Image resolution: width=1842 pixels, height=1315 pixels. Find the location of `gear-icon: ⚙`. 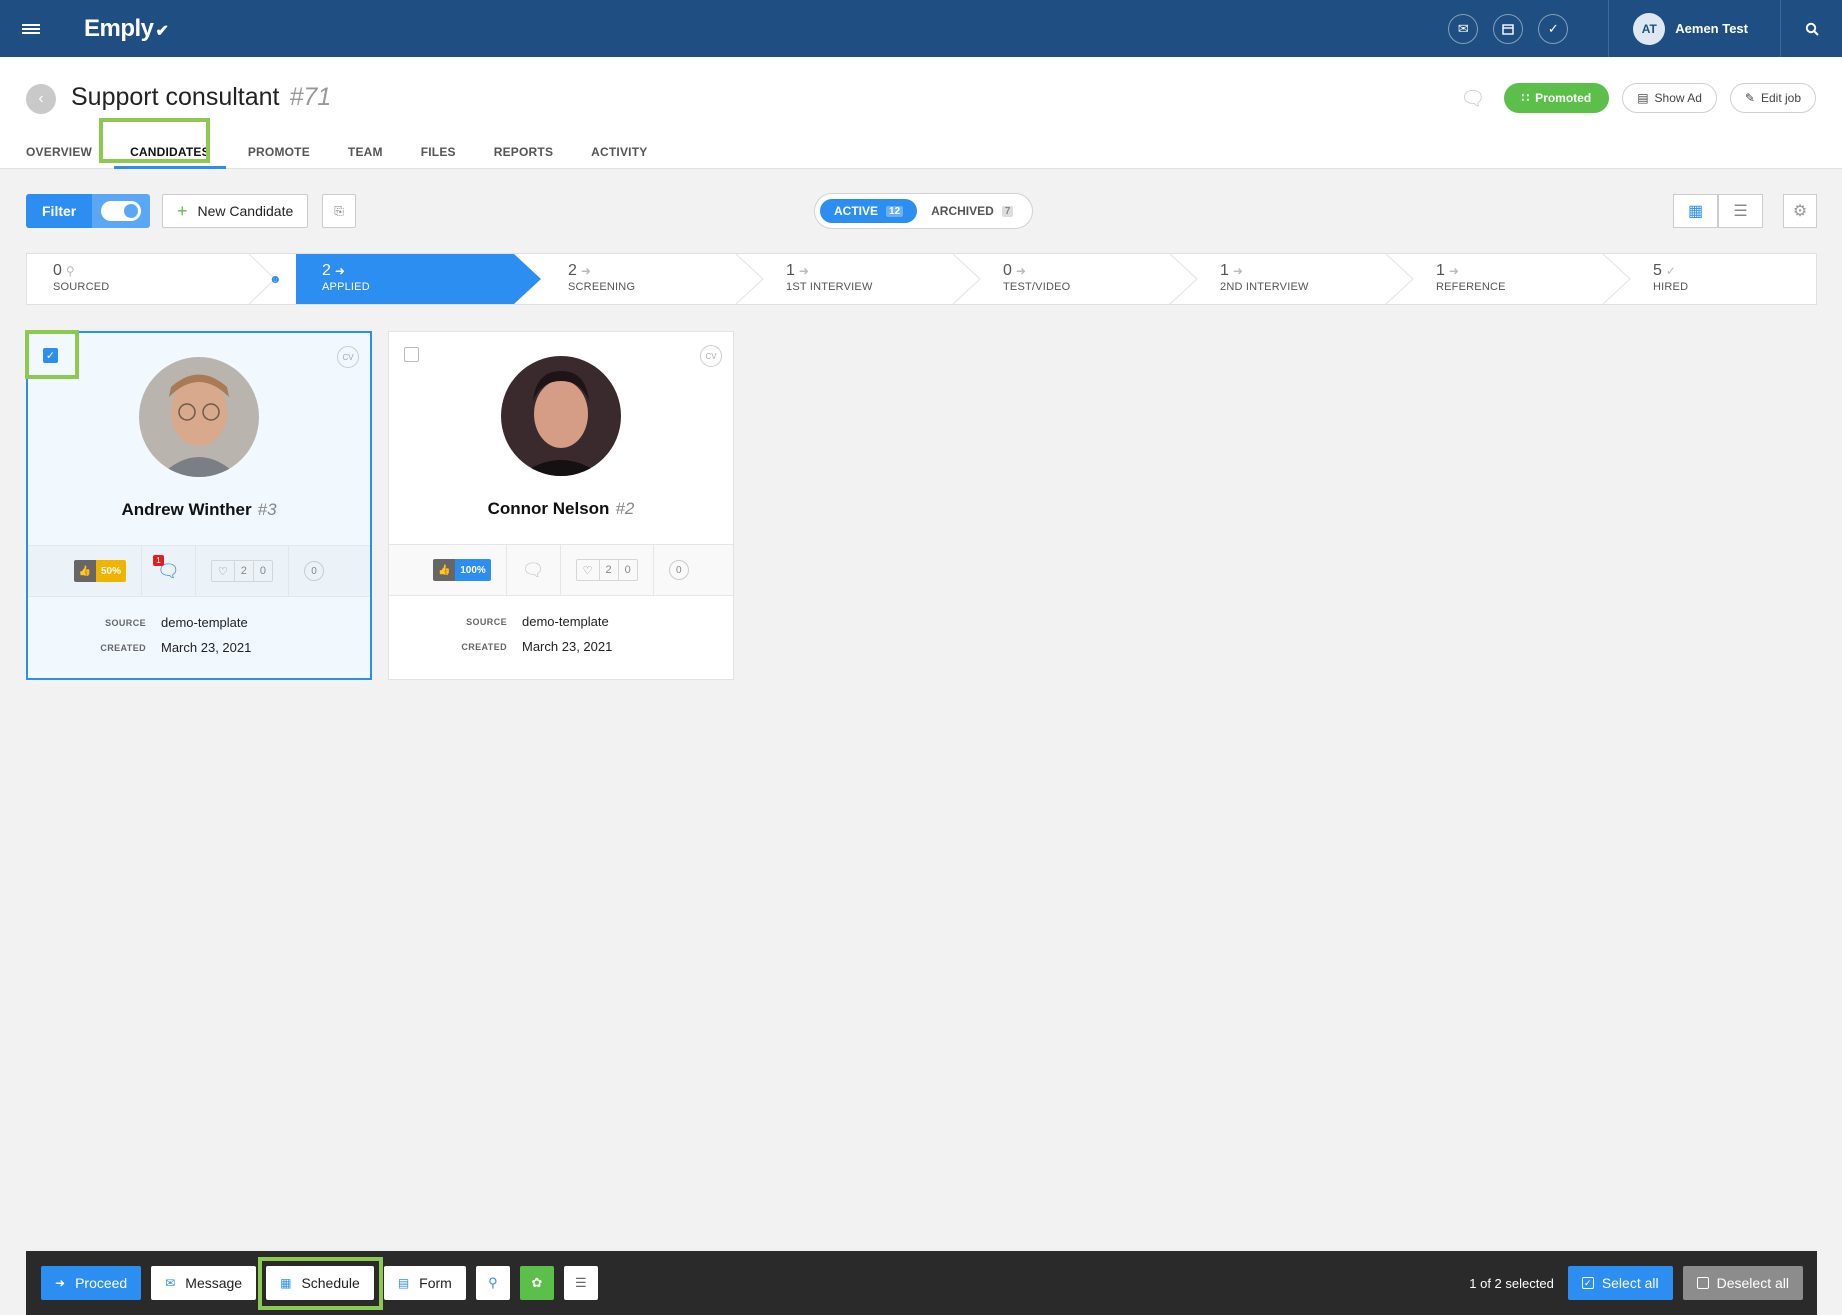

gear-icon: ⚙ is located at coordinates (1800, 211).